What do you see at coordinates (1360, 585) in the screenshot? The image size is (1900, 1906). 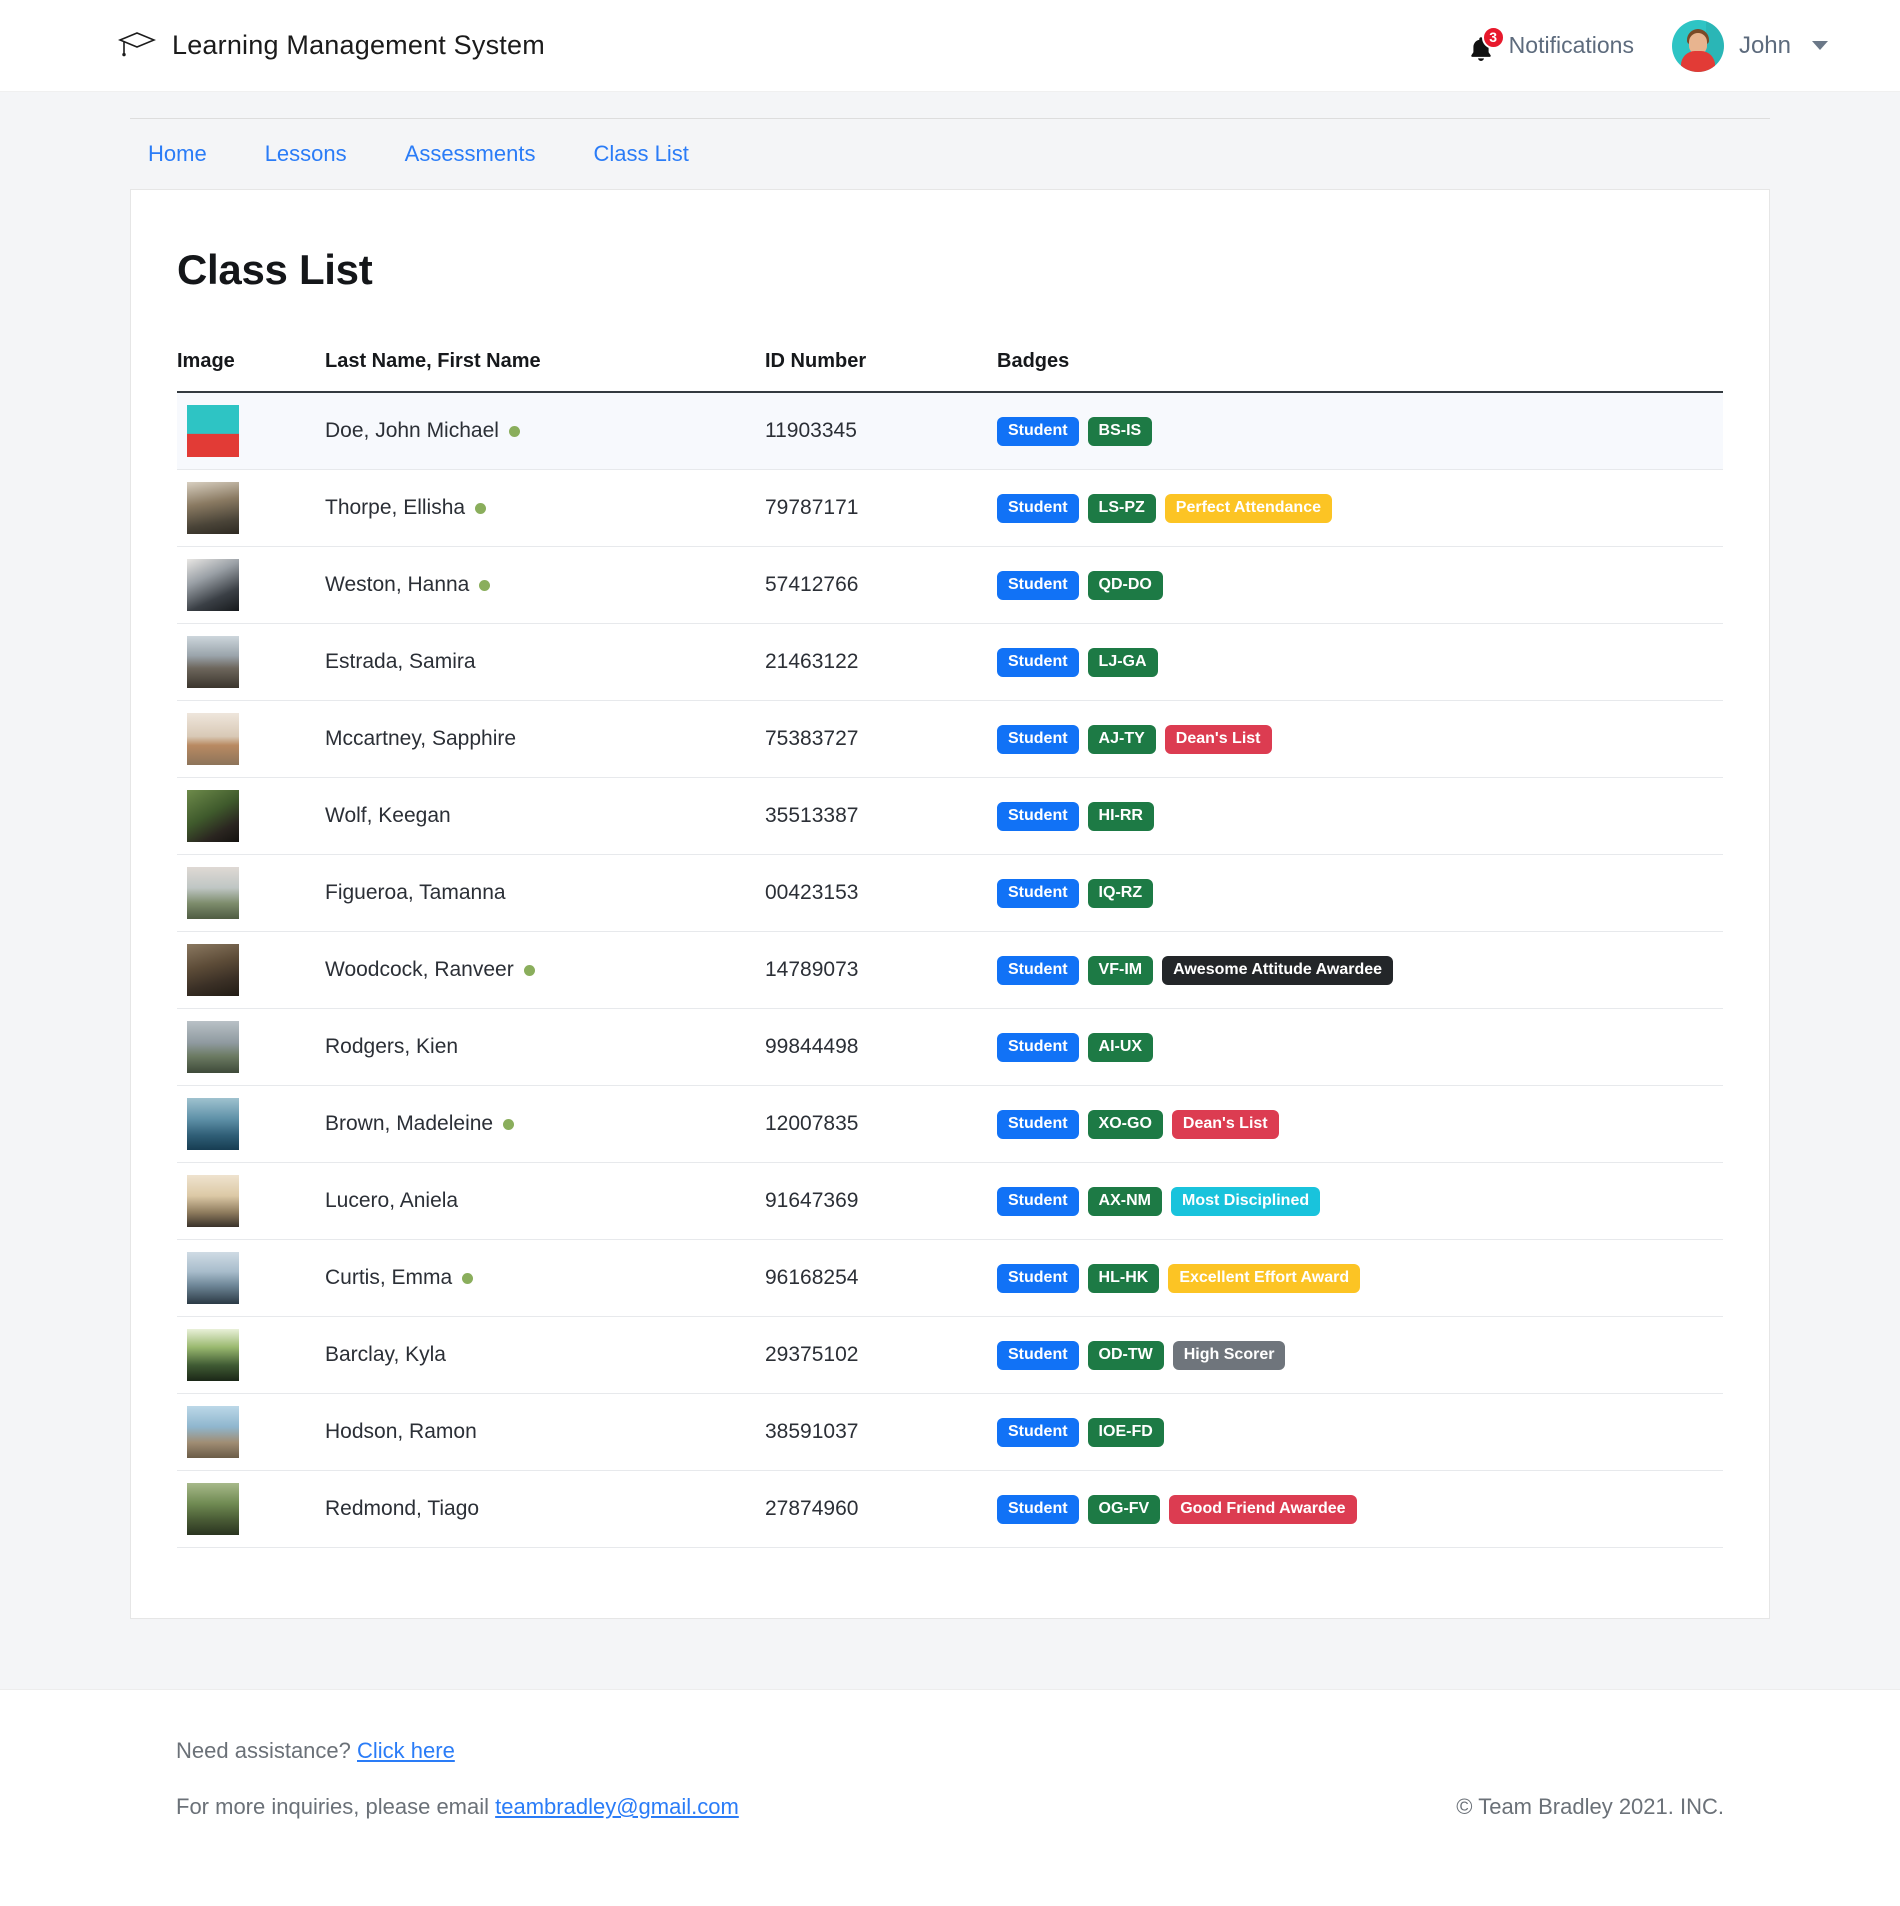 I see `student-badges-cell: Student QD-DO` at bounding box center [1360, 585].